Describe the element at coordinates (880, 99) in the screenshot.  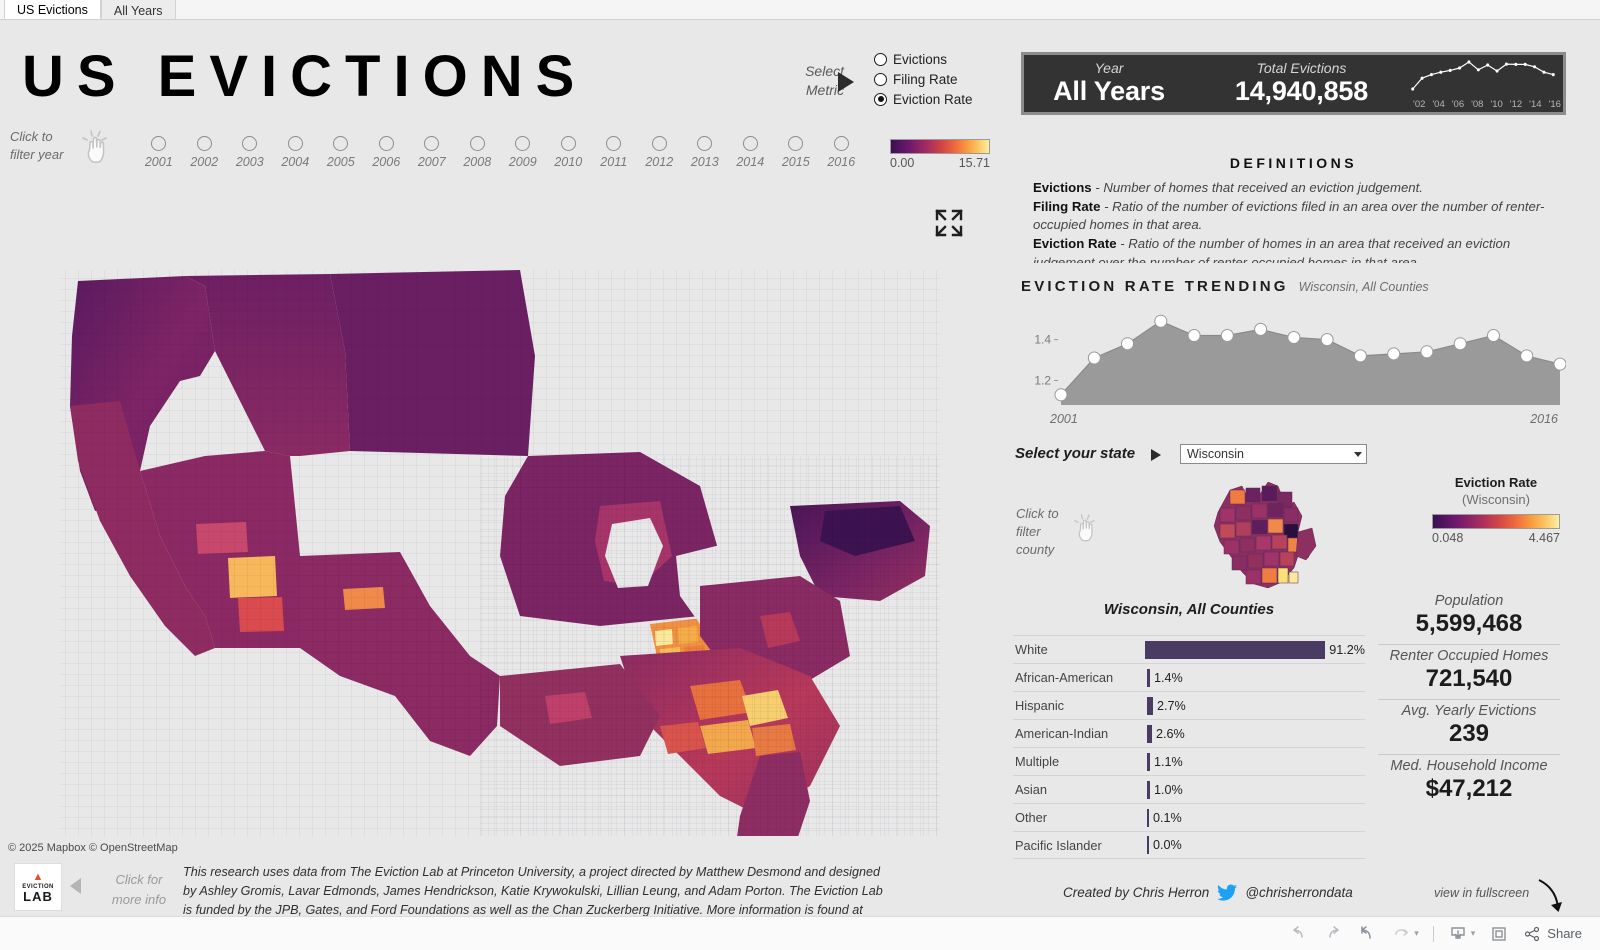
I see `radio-icon-selected` at that location.